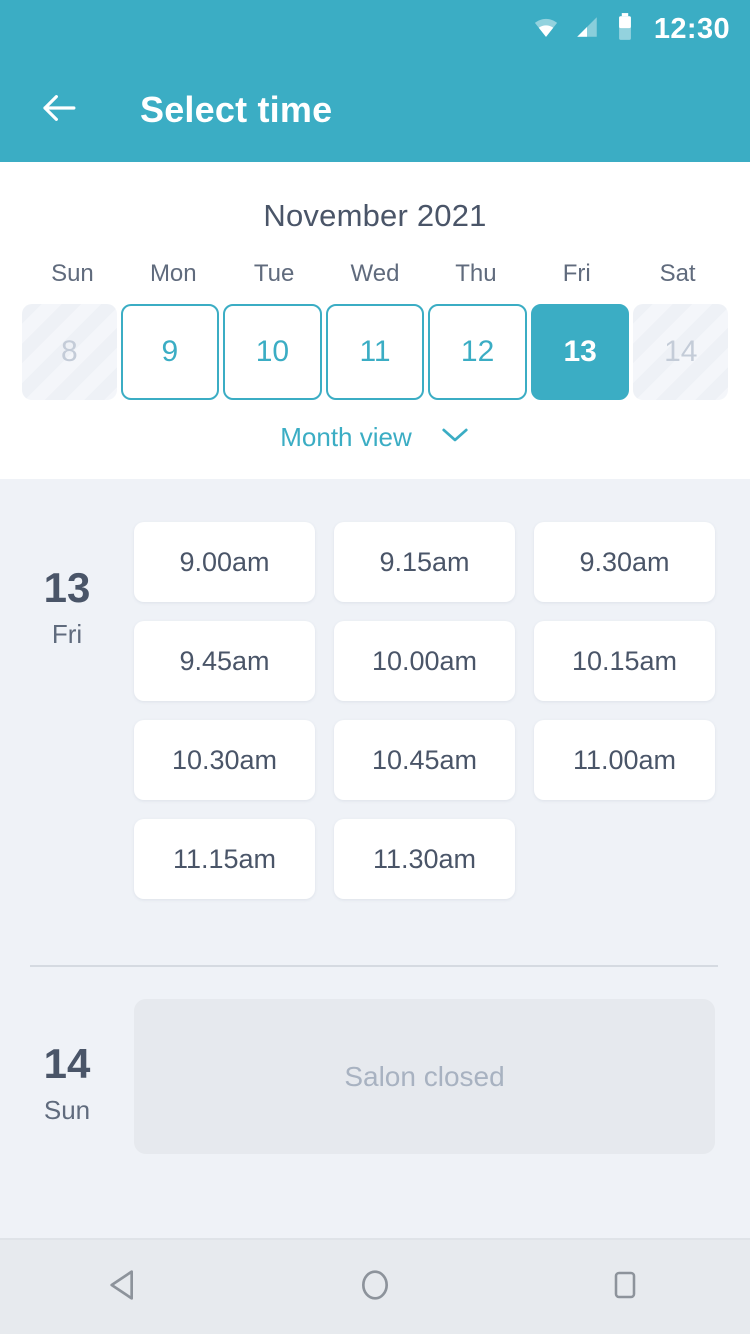 Image resolution: width=750 pixels, height=1334 pixels. I want to click on calendar-day-row: 8 9 10 11 12 13 14, so click(375, 352).